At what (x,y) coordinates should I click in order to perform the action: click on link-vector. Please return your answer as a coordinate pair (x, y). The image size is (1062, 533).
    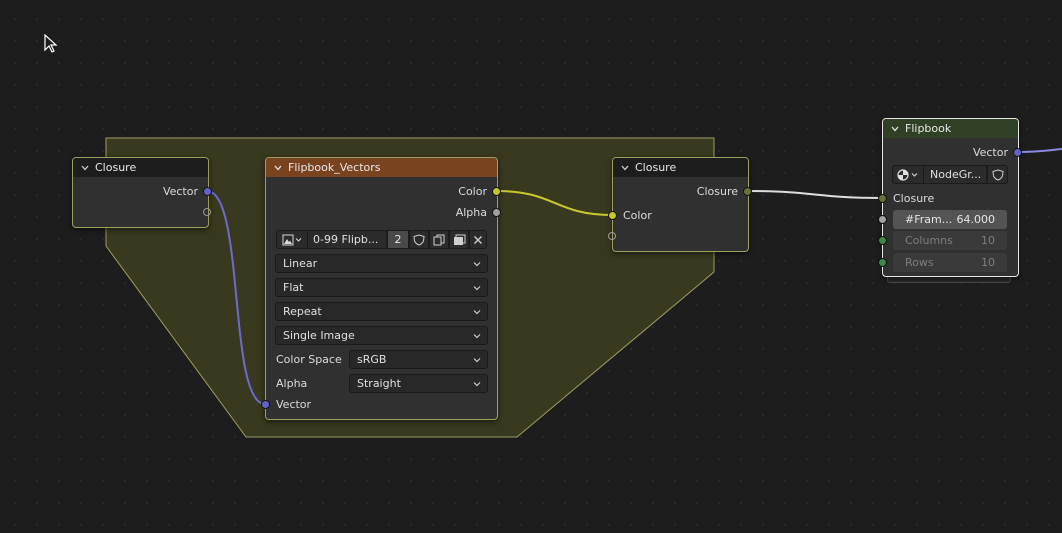
    Looking at the image, I should click on (236, 297).